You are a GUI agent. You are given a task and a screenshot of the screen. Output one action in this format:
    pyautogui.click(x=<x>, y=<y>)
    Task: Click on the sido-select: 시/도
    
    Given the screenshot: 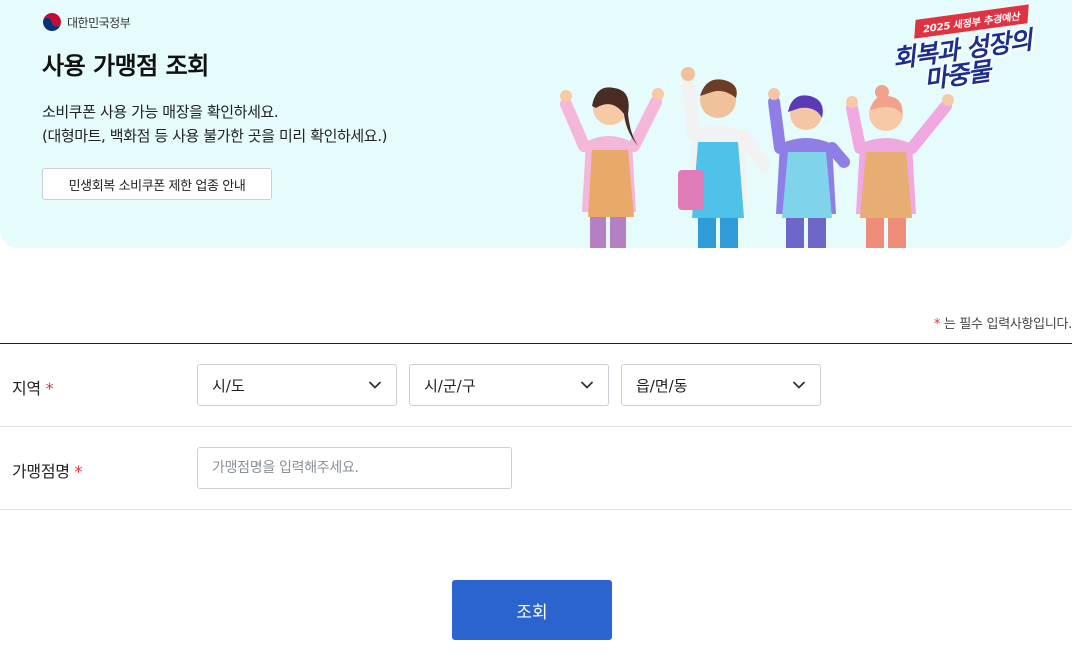 What is the action you would take?
    pyautogui.click(x=297, y=385)
    